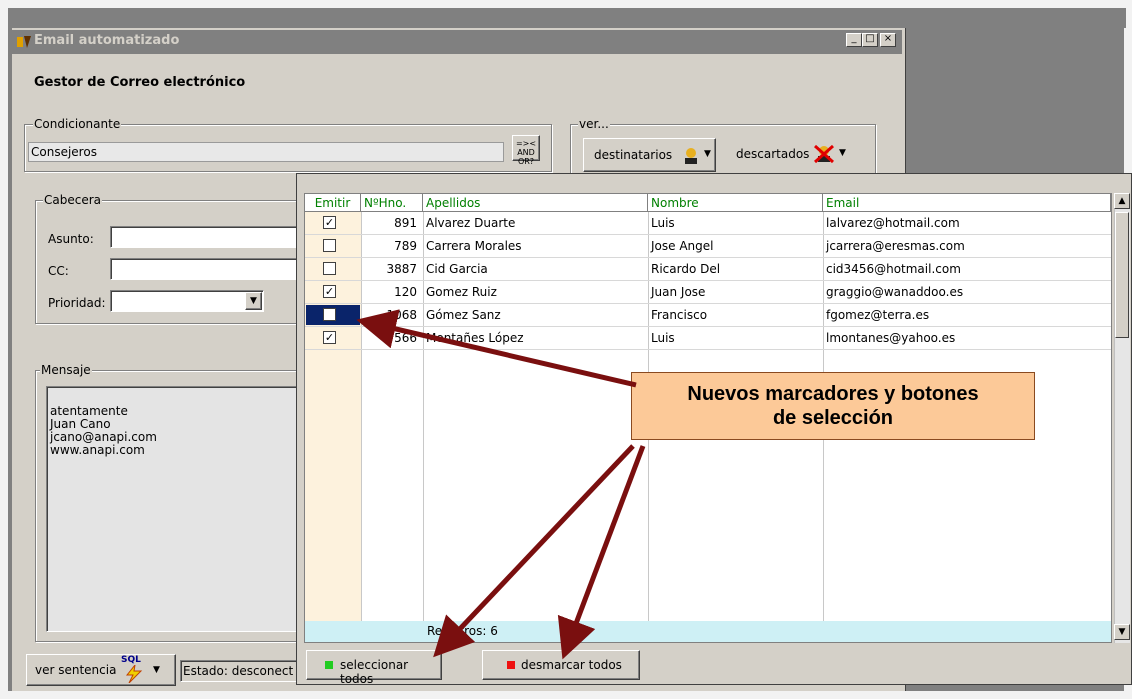 Image resolution: width=1132 pixels, height=699 pixels. What do you see at coordinates (77, 303) in the screenshot?
I see `prioridad-label: Prioridad:` at bounding box center [77, 303].